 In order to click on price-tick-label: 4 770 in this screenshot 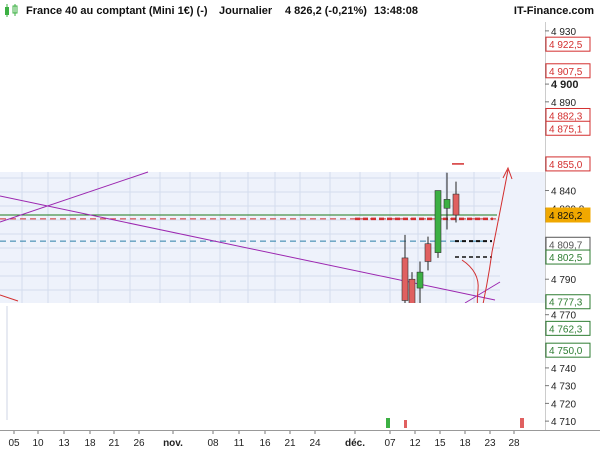, I will do `click(563, 316)`.